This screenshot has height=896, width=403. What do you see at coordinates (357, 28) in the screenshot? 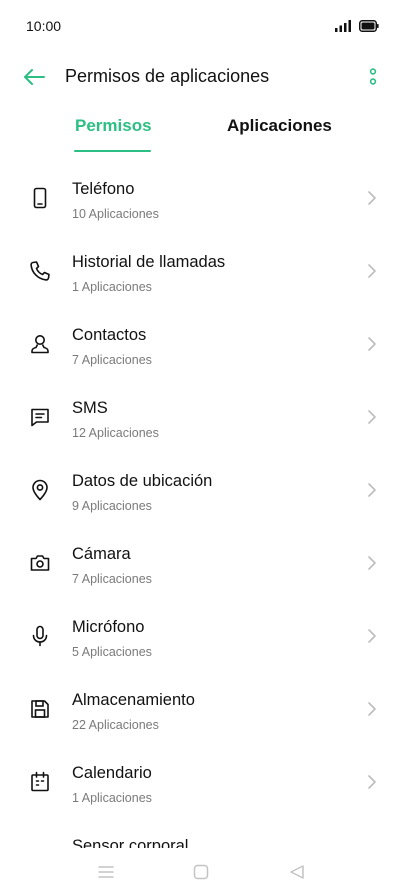
I see `status-icons` at bounding box center [357, 28].